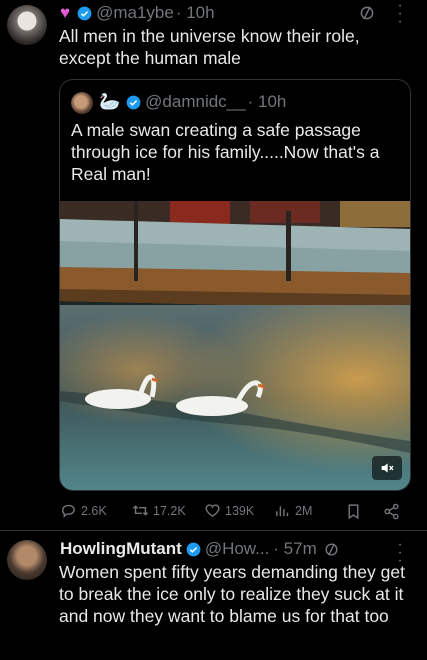 The image size is (427, 660). Describe the element at coordinates (27, 560) in the screenshot. I see `reply-author-avatar` at that location.